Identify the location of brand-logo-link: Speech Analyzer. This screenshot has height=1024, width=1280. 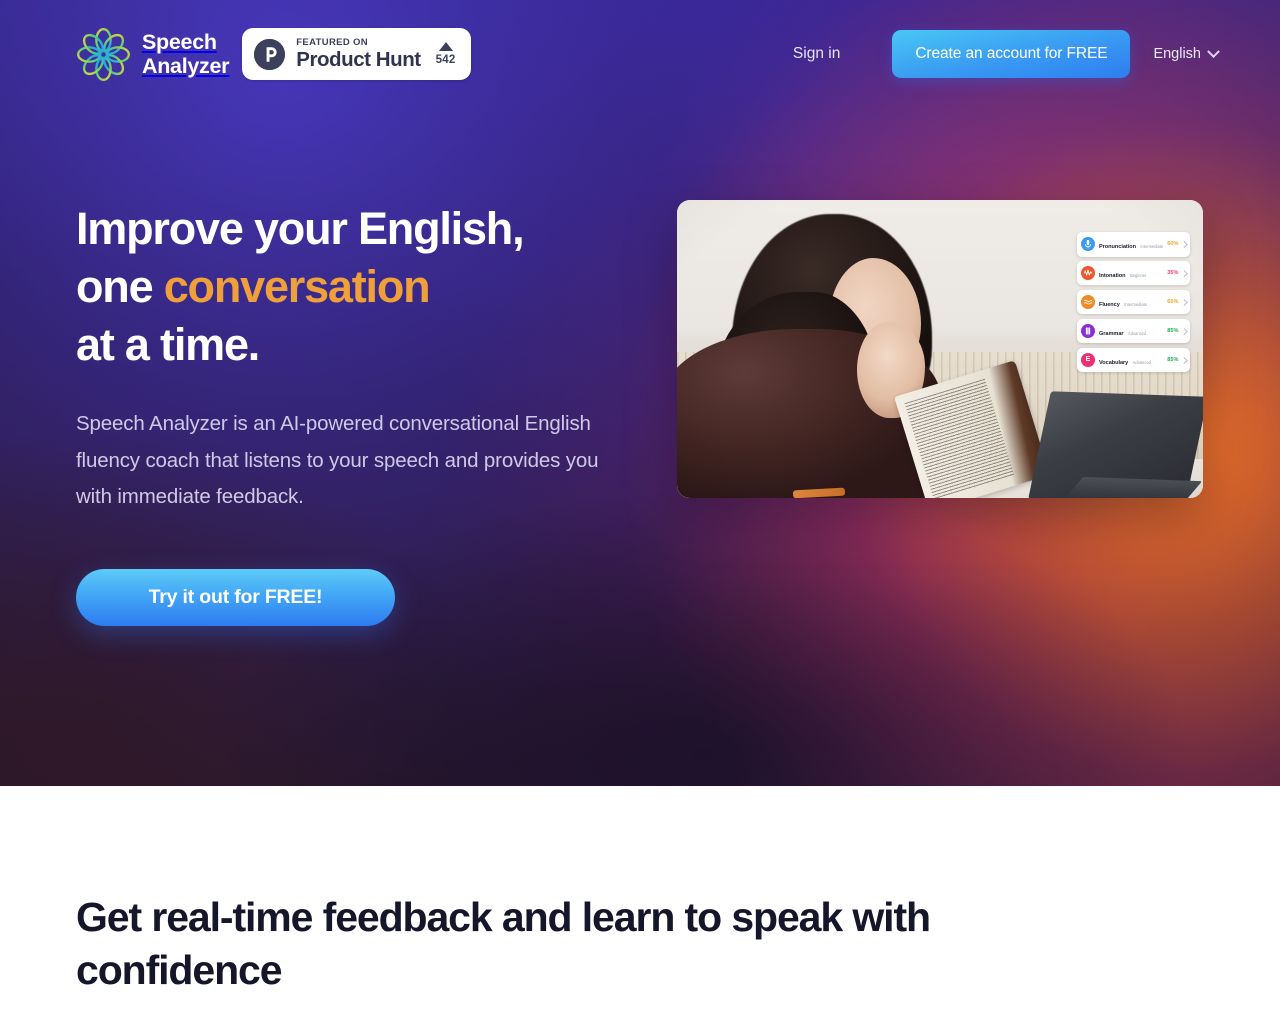
(153, 54).